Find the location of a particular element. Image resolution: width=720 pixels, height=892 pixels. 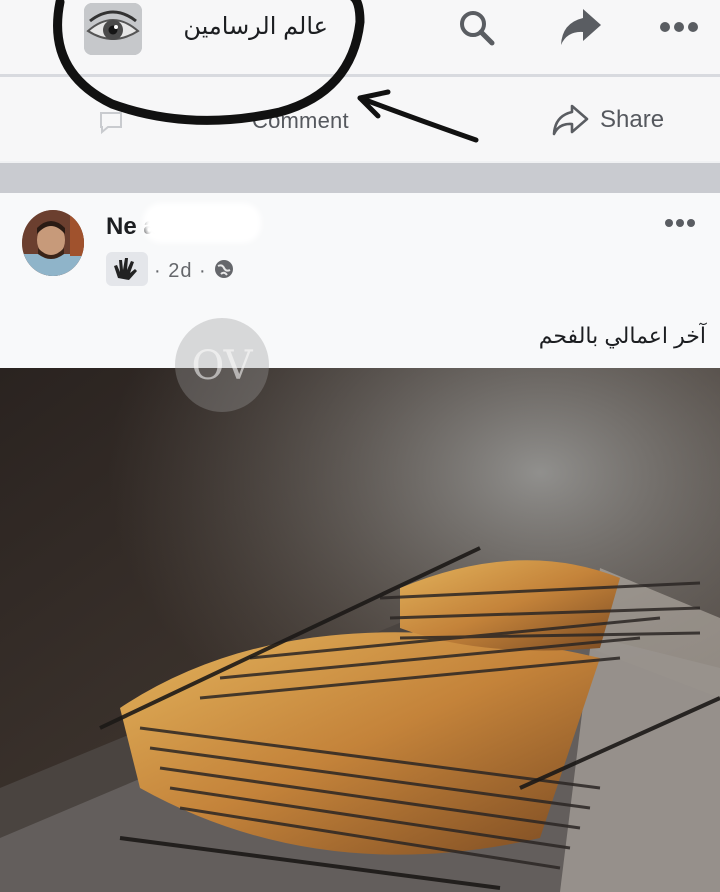

globe-icon is located at coordinates (224, 271).